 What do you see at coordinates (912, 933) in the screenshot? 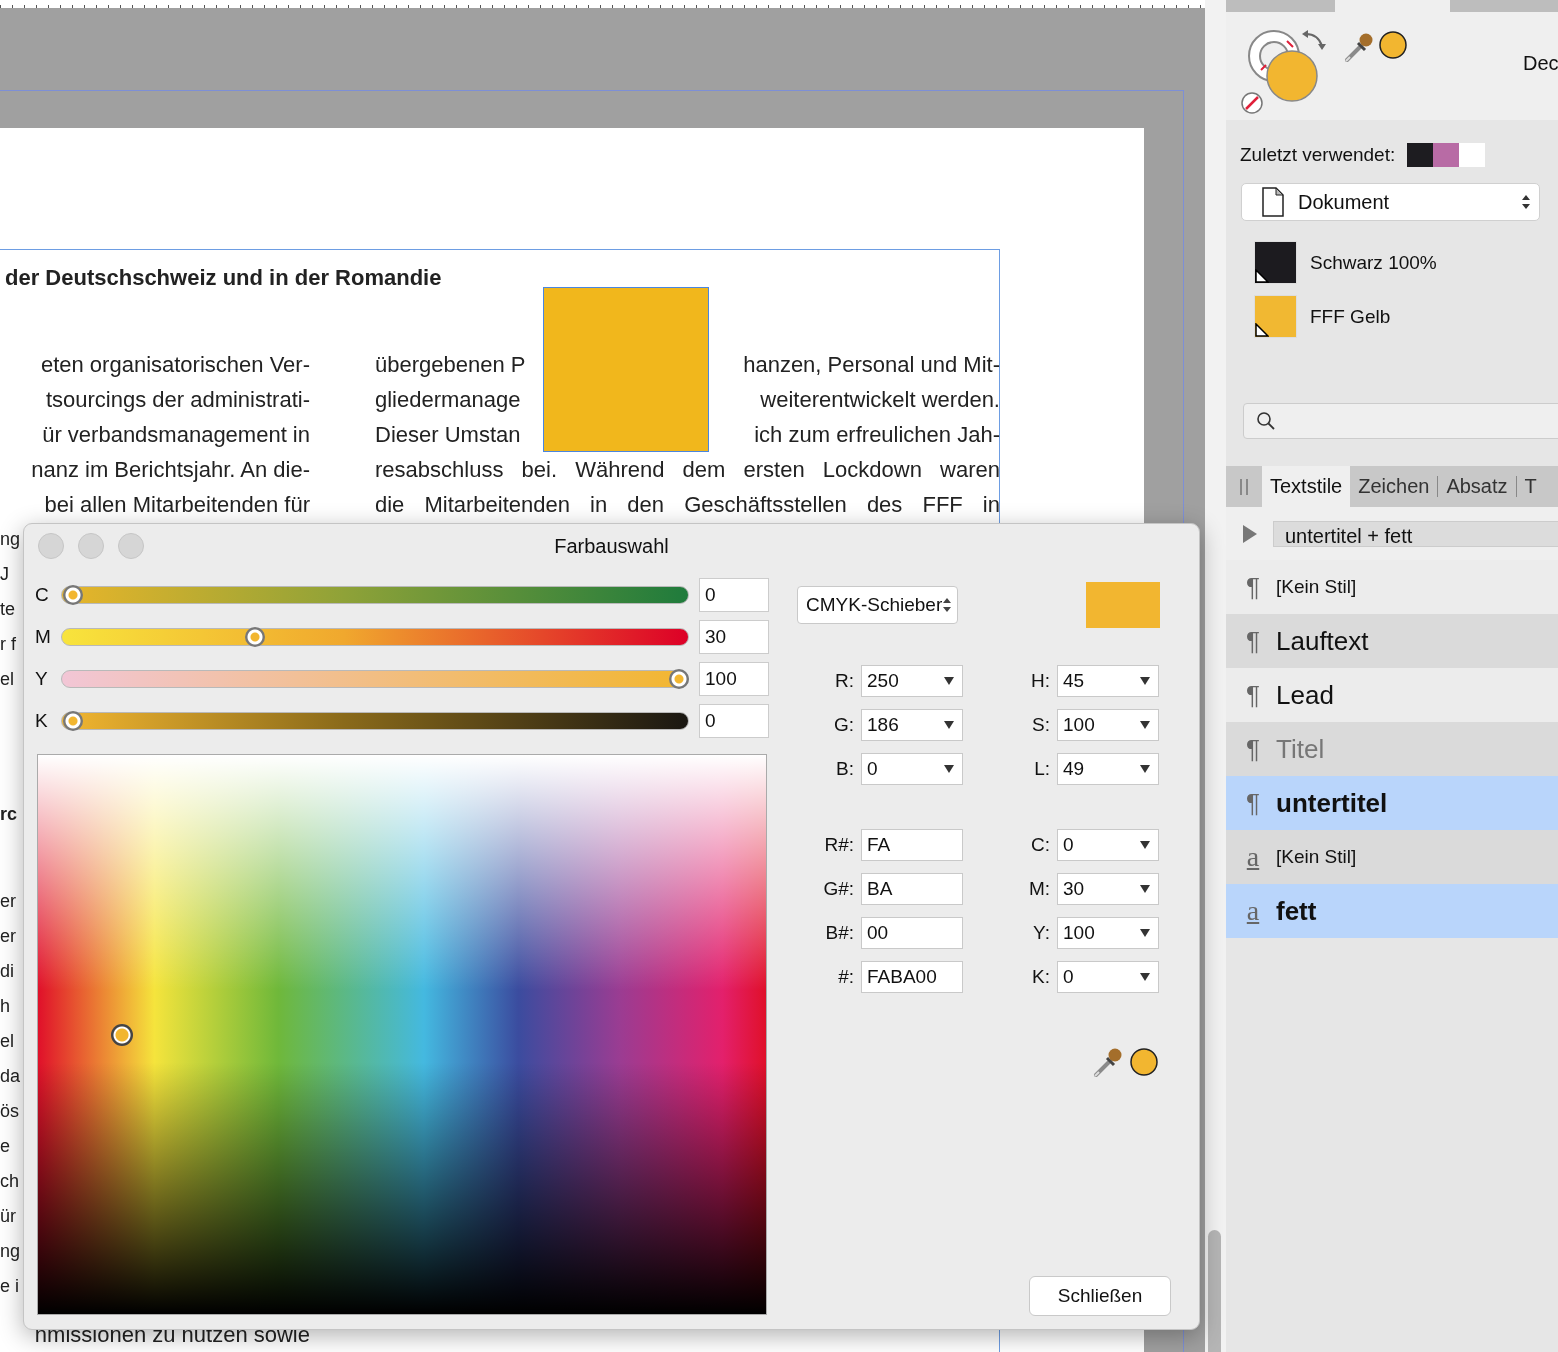
I see `input-field: 00` at bounding box center [912, 933].